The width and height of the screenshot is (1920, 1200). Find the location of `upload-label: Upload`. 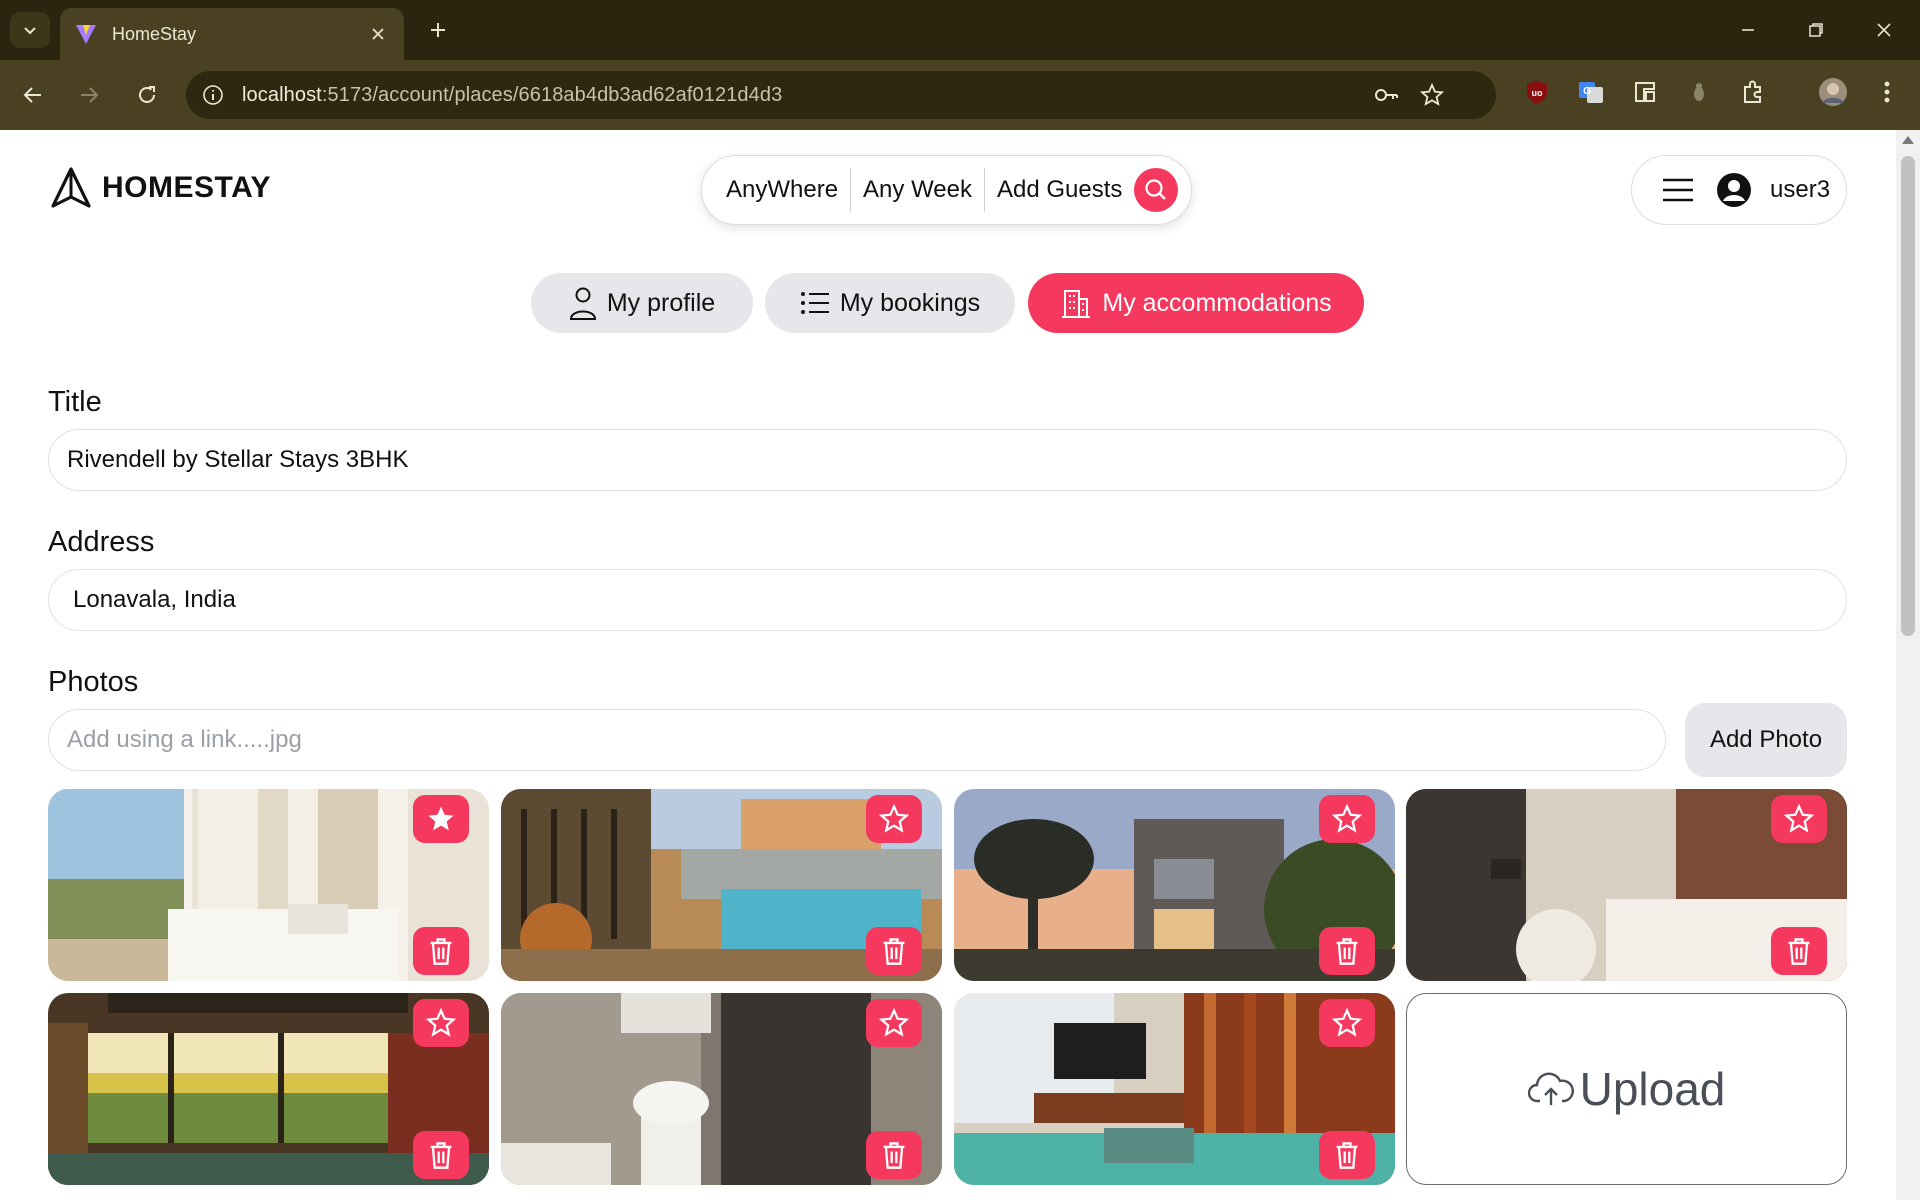

upload-label: Upload is located at coordinates (1652, 1089).